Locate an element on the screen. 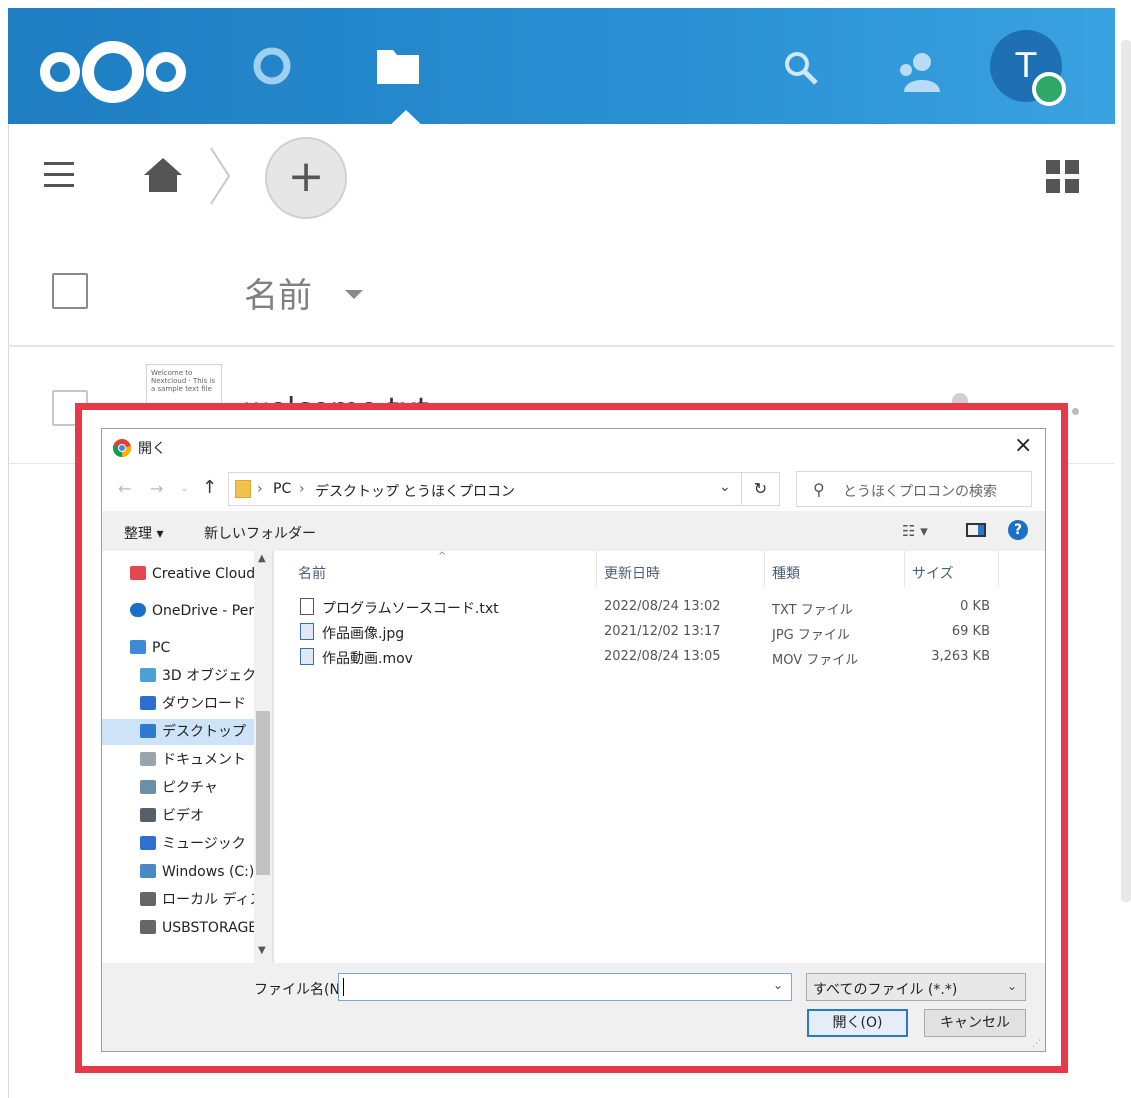 The width and height of the screenshot is (1131, 1098). scroll-down-icon: ▼ is located at coordinates (262, 950).